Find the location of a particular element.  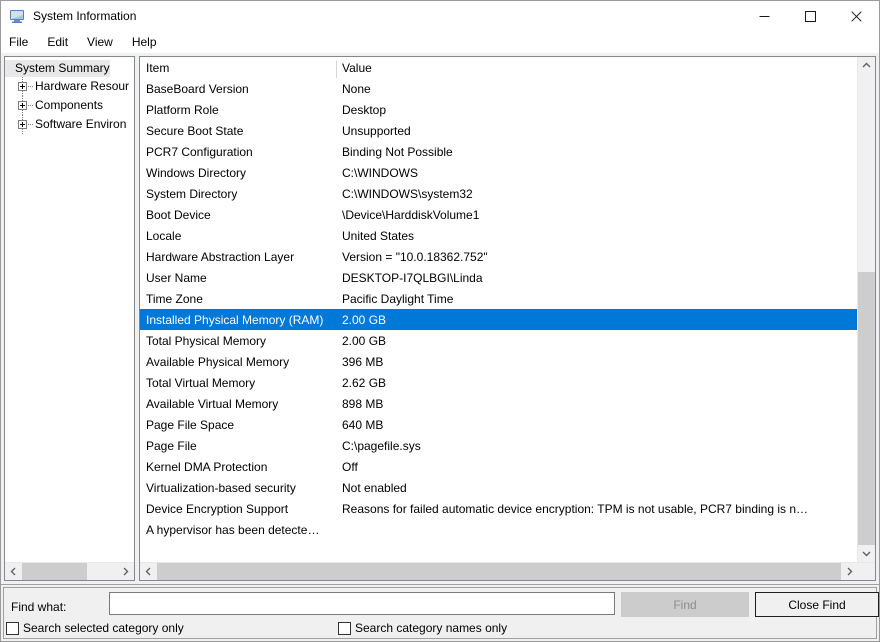

row-value-label: C:\WINDOWS is located at coordinates (380, 172).